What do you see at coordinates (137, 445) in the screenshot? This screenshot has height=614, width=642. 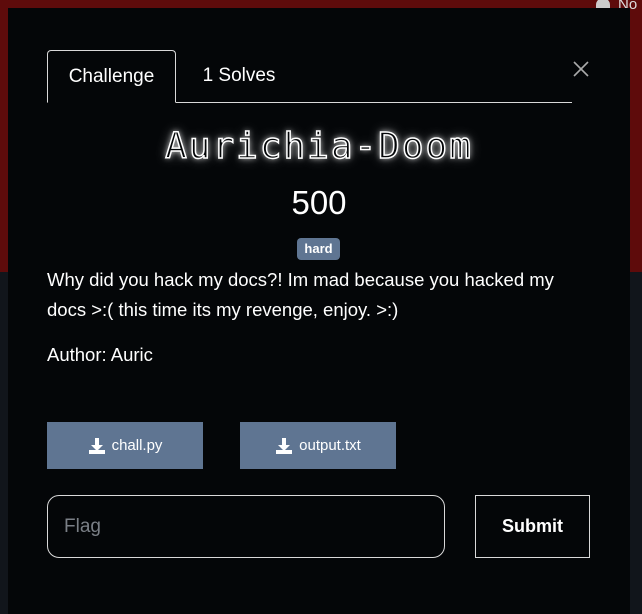 I see `file-label: chall.py` at bounding box center [137, 445].